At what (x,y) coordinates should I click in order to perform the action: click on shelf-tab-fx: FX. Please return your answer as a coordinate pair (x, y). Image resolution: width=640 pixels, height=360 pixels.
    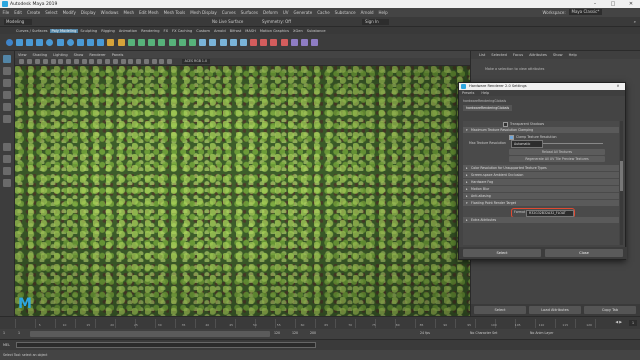
    Looking at the image, I should click on (166, 31).